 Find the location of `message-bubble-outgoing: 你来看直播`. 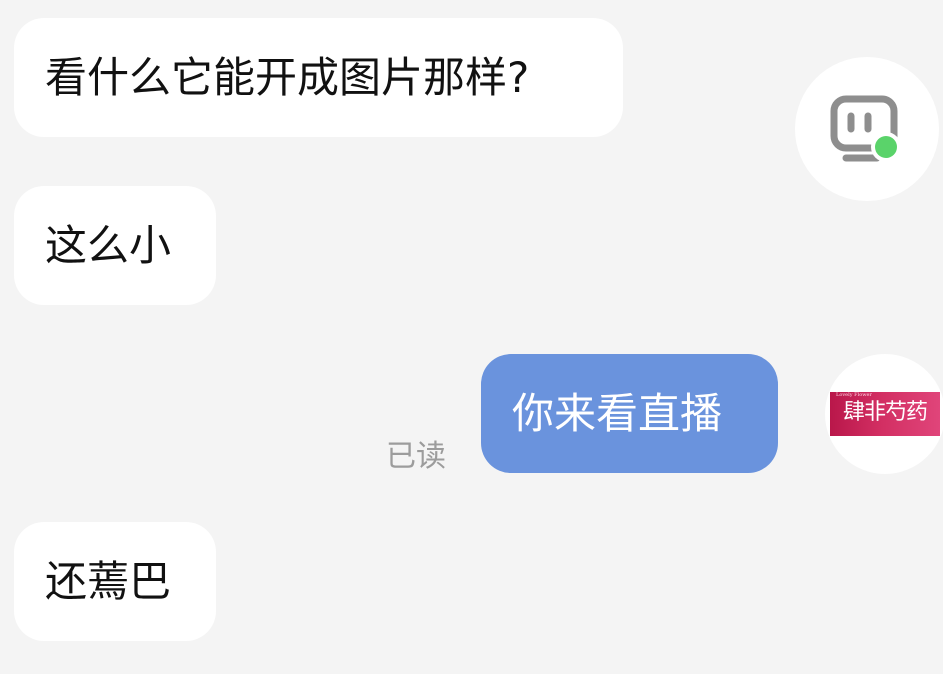

message-bubble-outgoing: 你来看直播 is located at coordinates (629, 413).